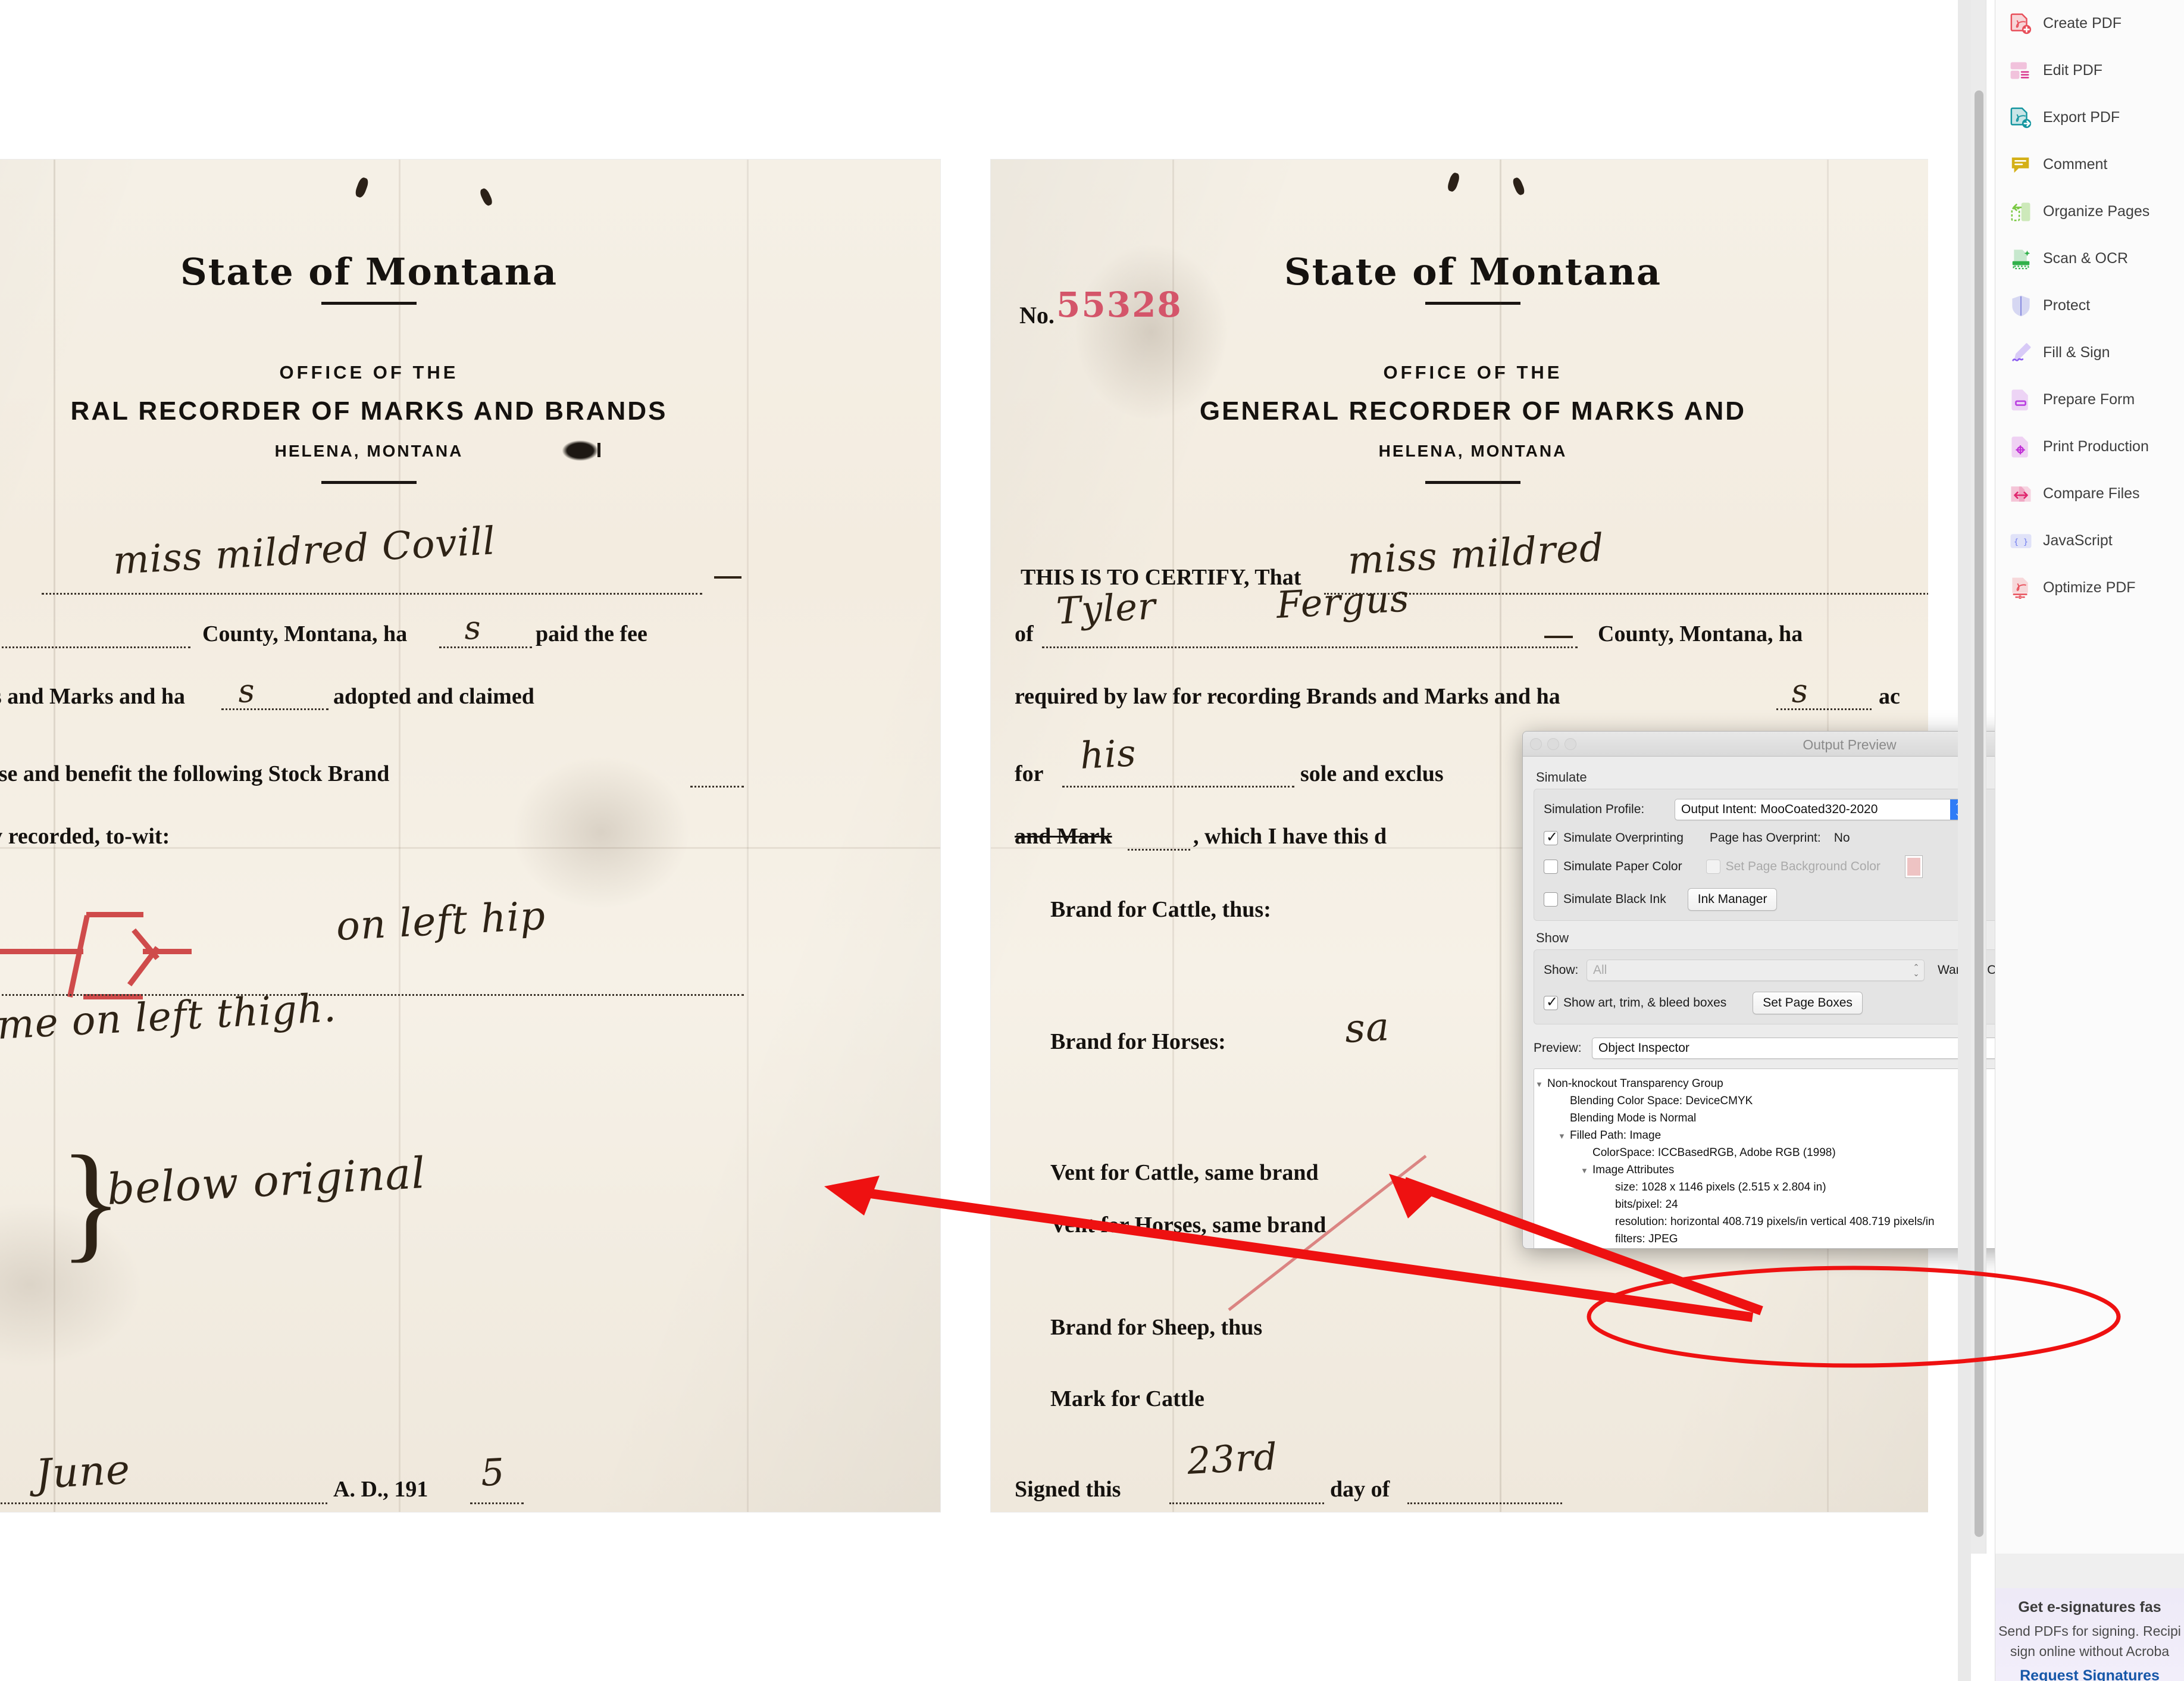 The width and height of the screenshot is (2184, 1681). Describe the element at coordinates (2073, 70) in the screenshot. I see `sidebar-item-label: Edit PDF` at that location.